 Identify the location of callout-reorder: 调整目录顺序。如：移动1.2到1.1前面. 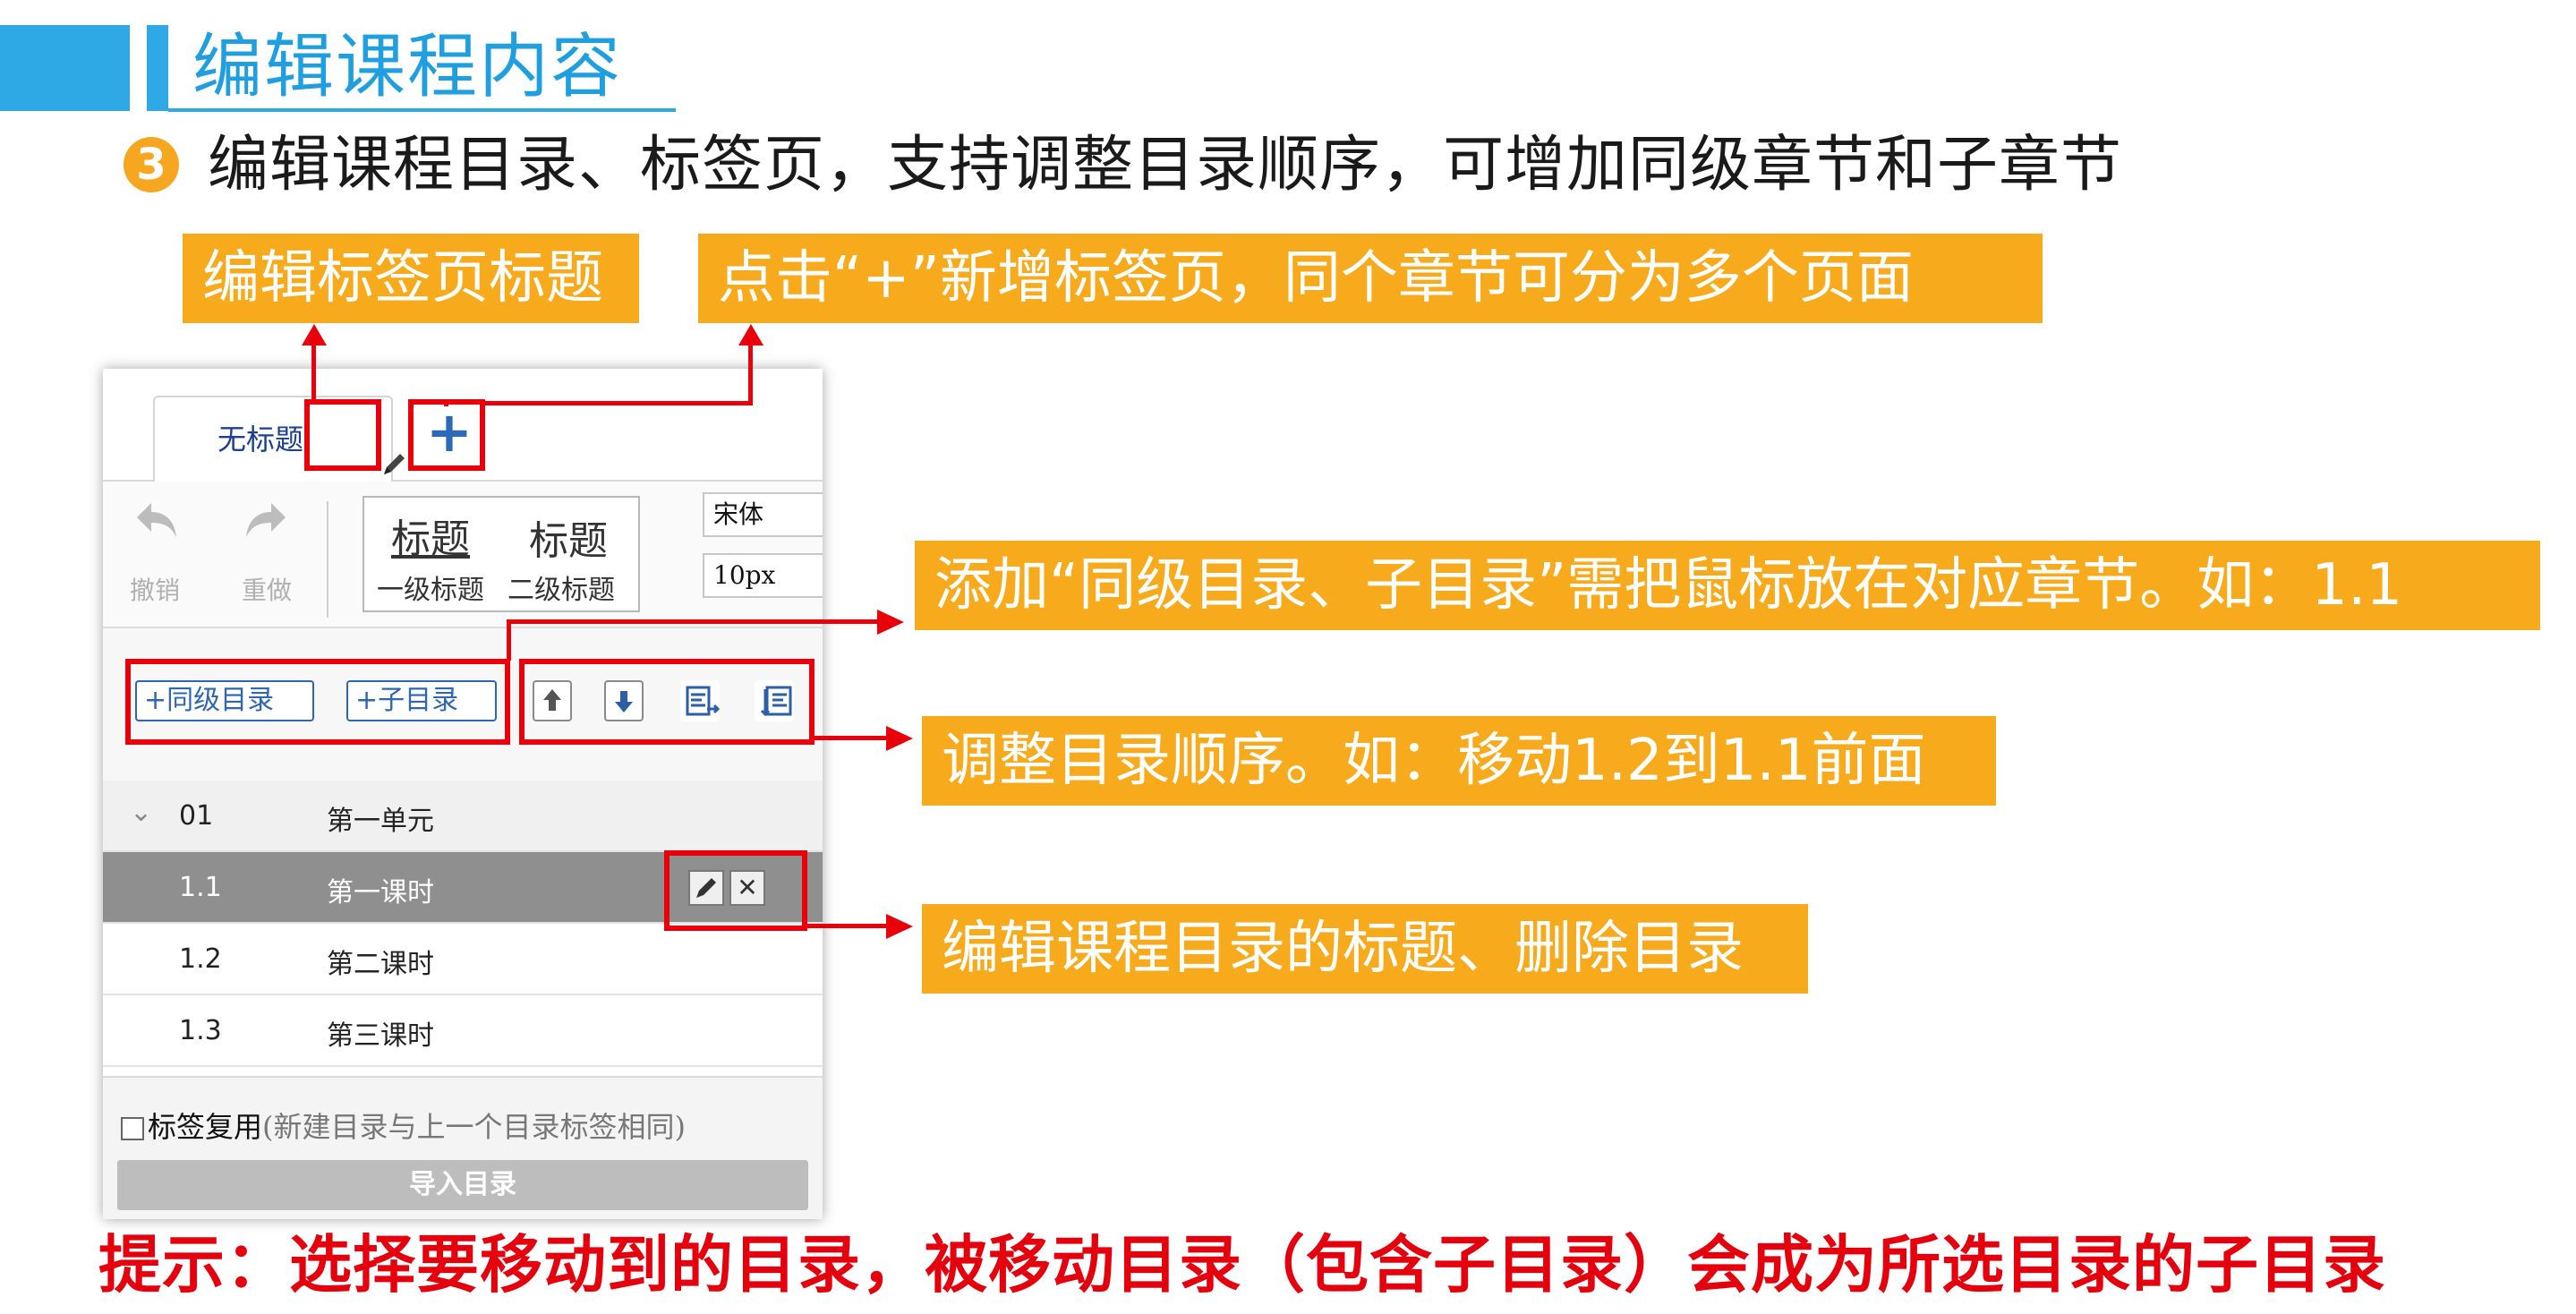
(1459, 761).